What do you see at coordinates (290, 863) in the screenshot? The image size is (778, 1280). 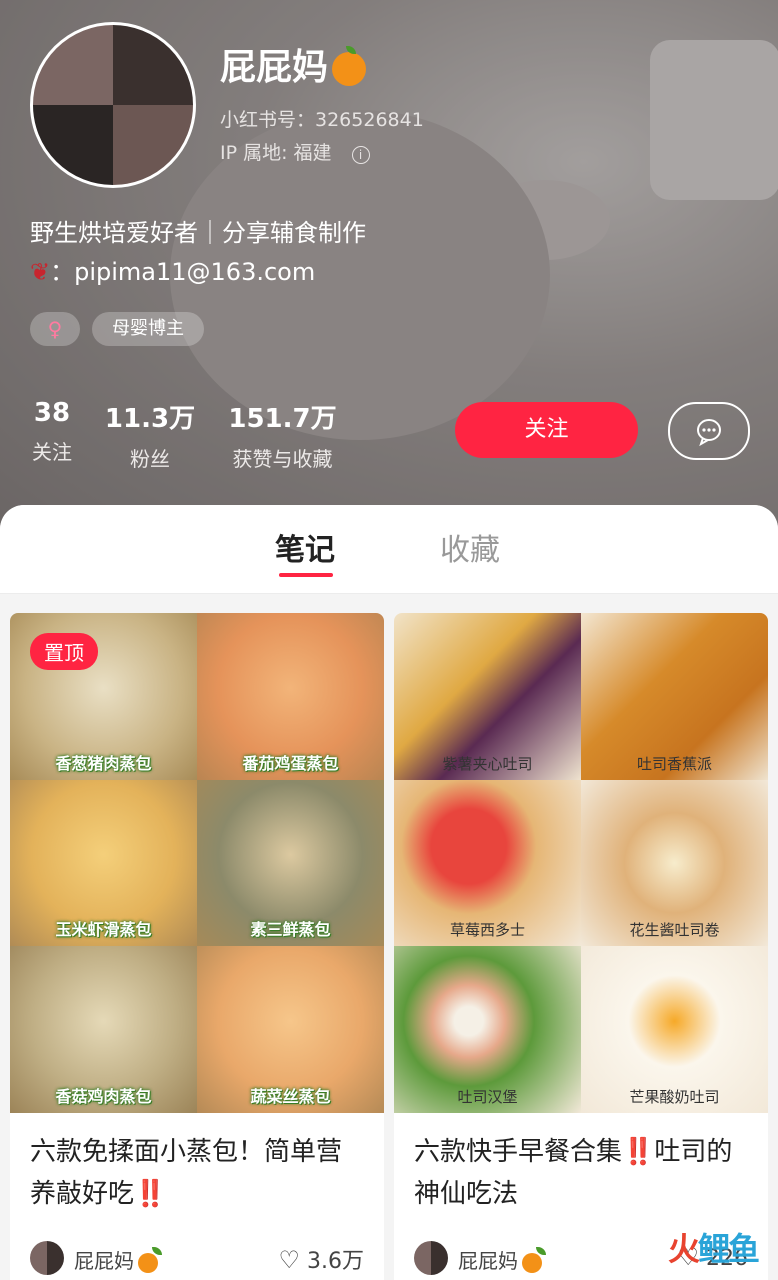 I see `cover-cell: 素三鲜蒸包` at bounding box center [290, 863].